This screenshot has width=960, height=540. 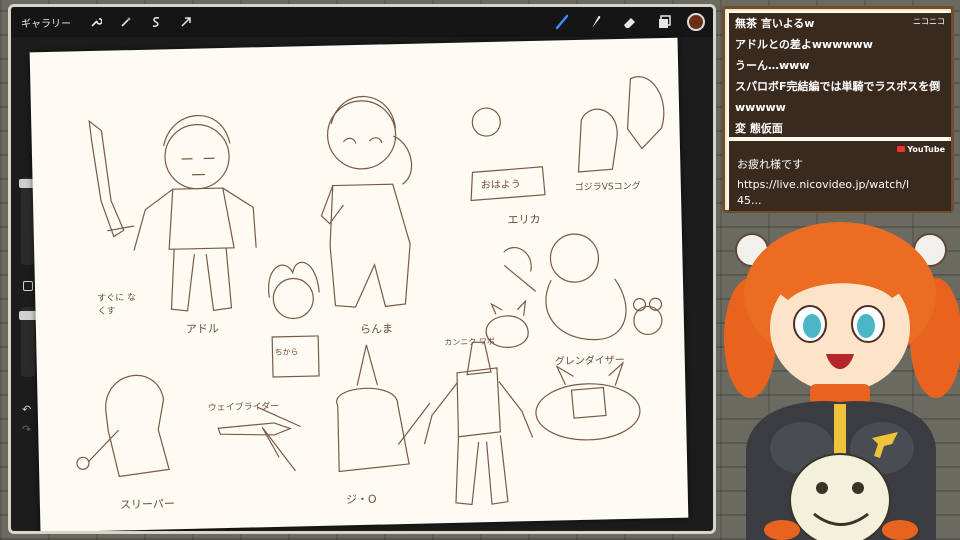 What do you see at coordinates (759, 128) in the screenshot?
I see `chat-message: 変 態仮面` at bounding box center [759, 128].